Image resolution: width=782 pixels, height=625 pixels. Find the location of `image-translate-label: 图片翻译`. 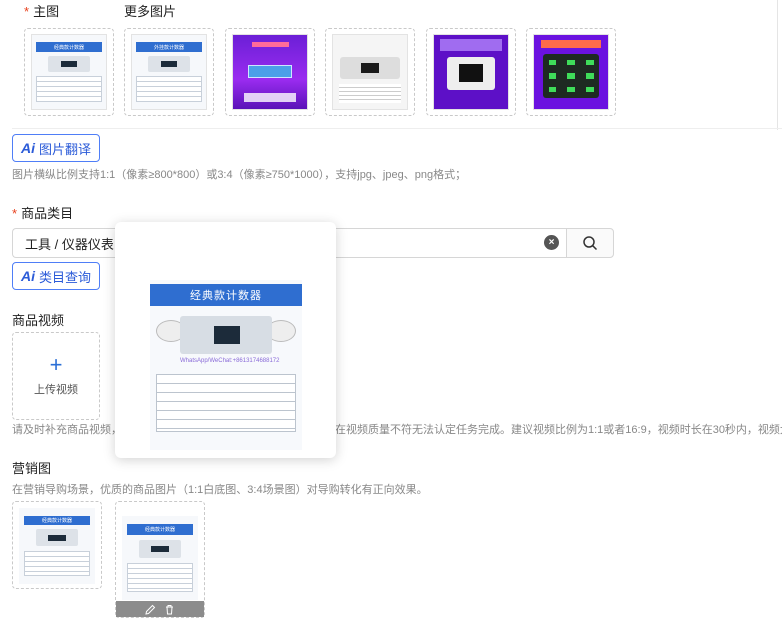

image-translate-label: 图片翻译 is located at coordinates (65, 149).